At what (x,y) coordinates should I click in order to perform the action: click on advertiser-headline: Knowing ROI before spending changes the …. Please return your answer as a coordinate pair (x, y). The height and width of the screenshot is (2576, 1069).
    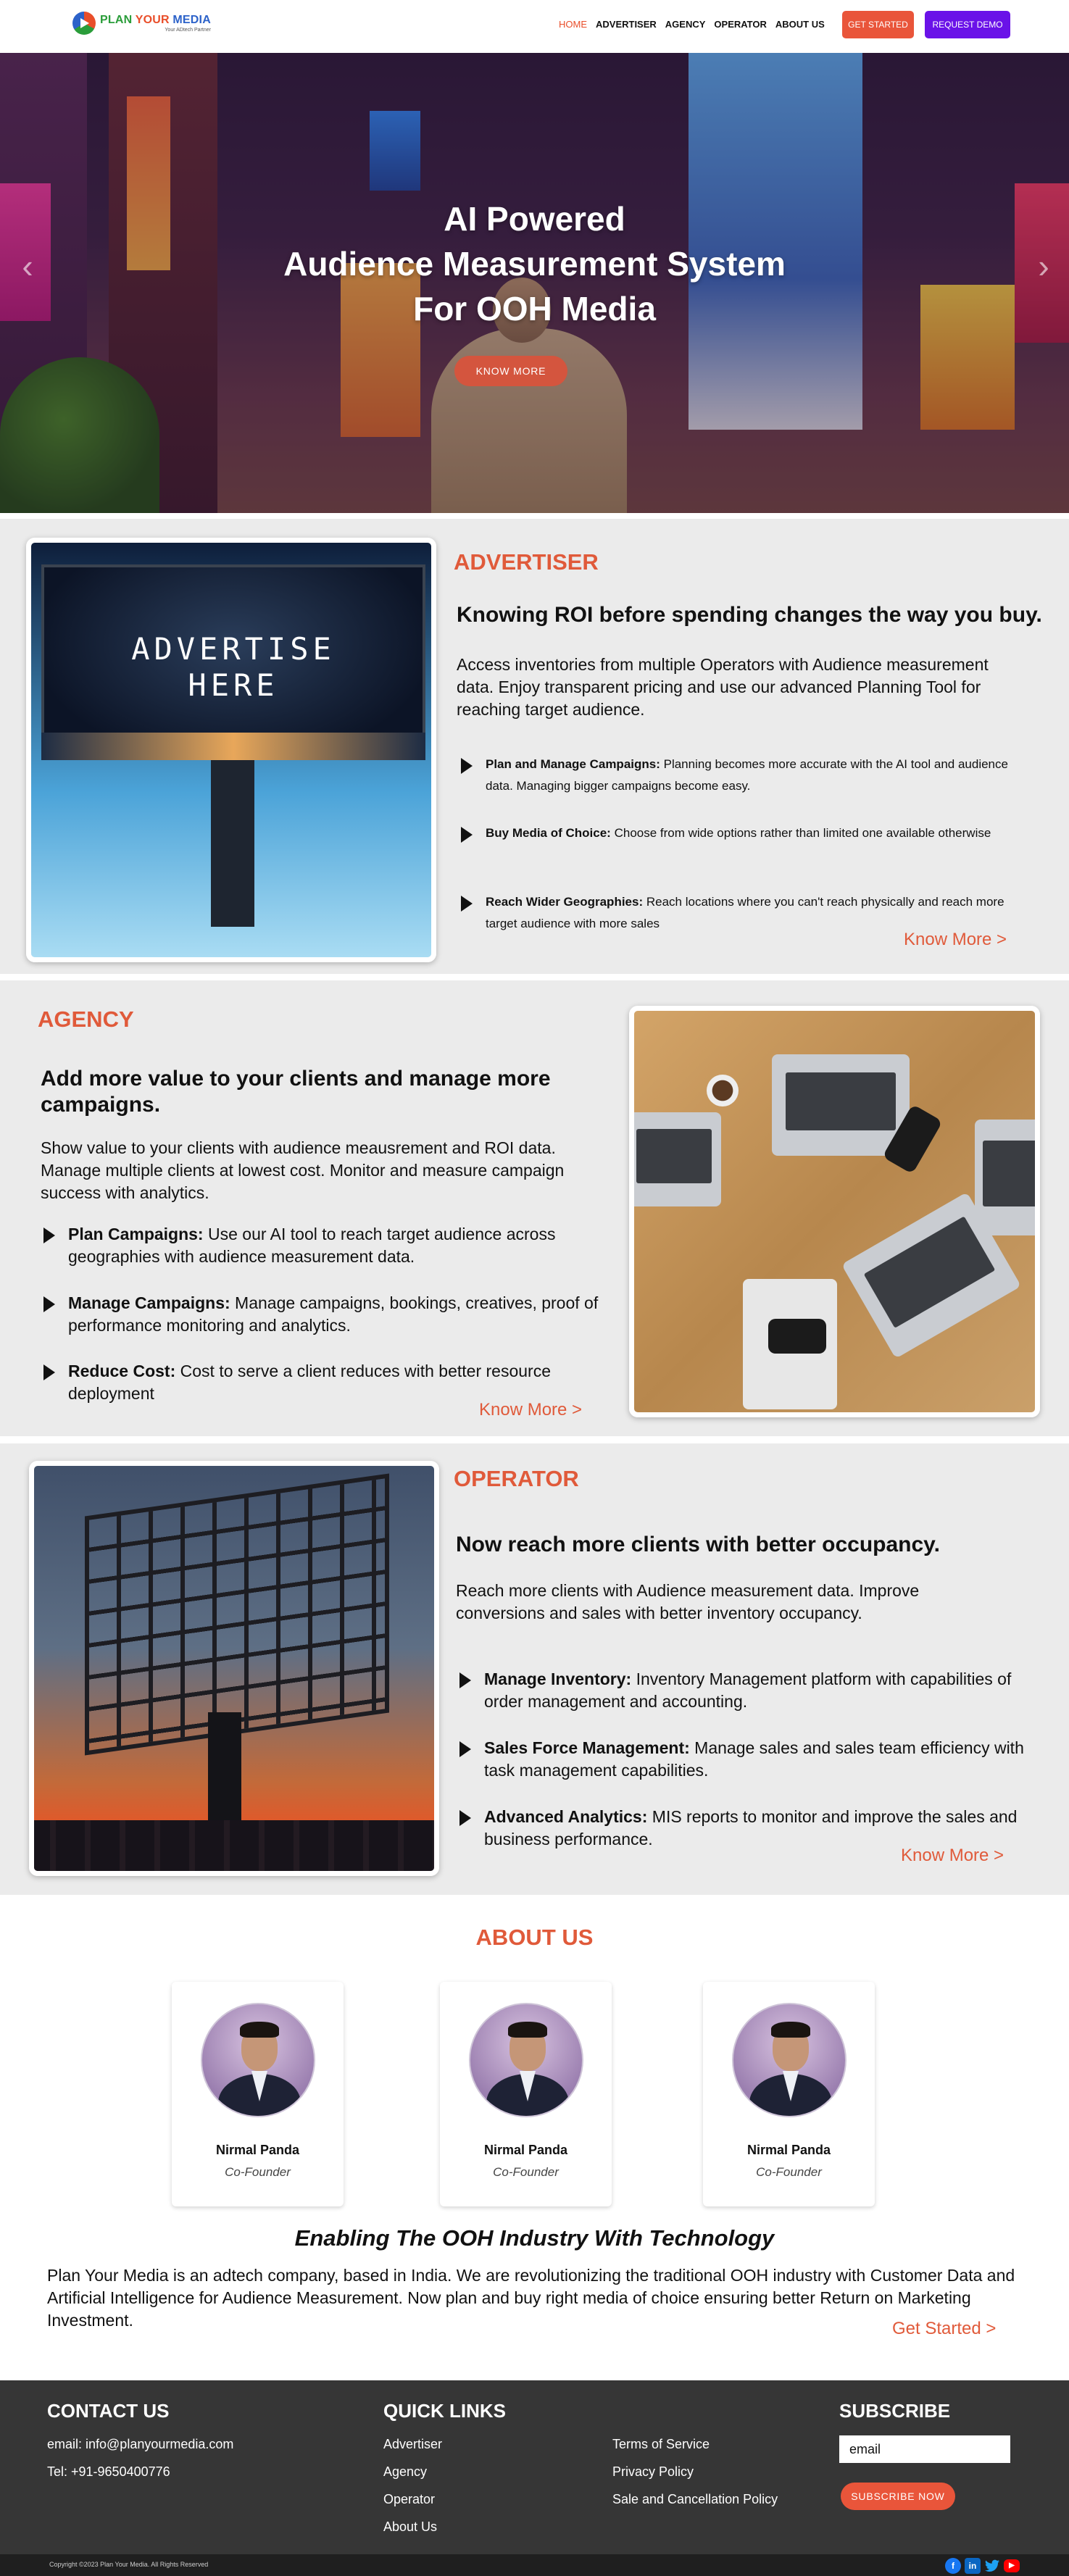
    Looking at the image, I should click on (749, 615).